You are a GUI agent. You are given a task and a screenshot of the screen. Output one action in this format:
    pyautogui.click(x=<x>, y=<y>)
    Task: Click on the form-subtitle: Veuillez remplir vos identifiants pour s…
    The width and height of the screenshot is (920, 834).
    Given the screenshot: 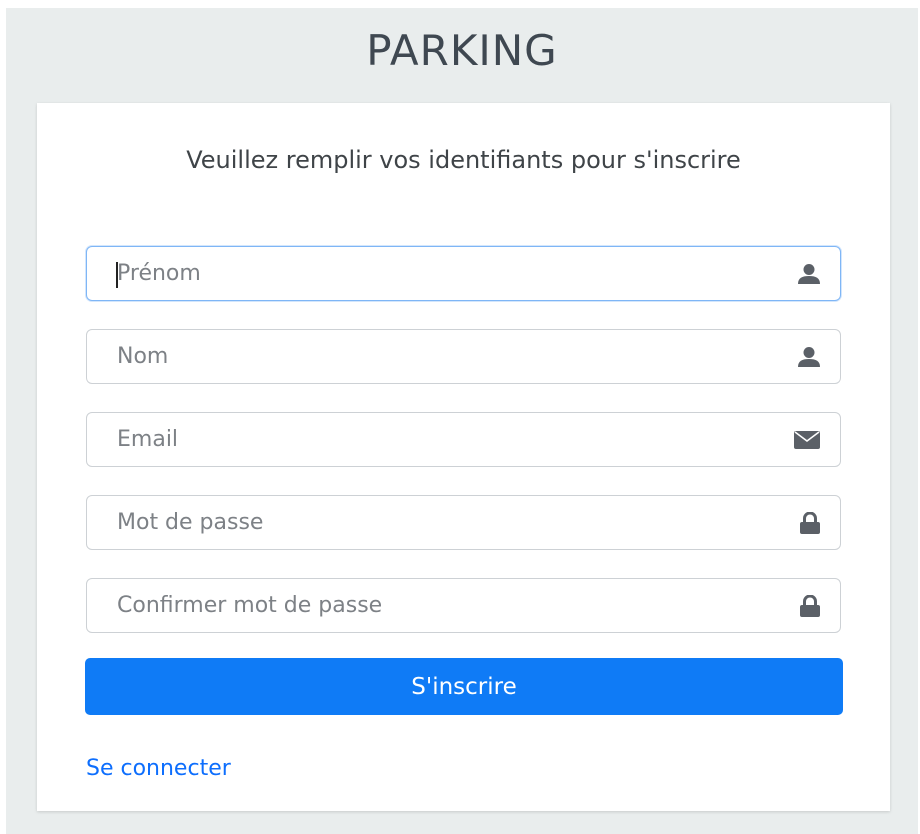 What is the action you would take?
    pyautogui.click(x=463, y=160)
    